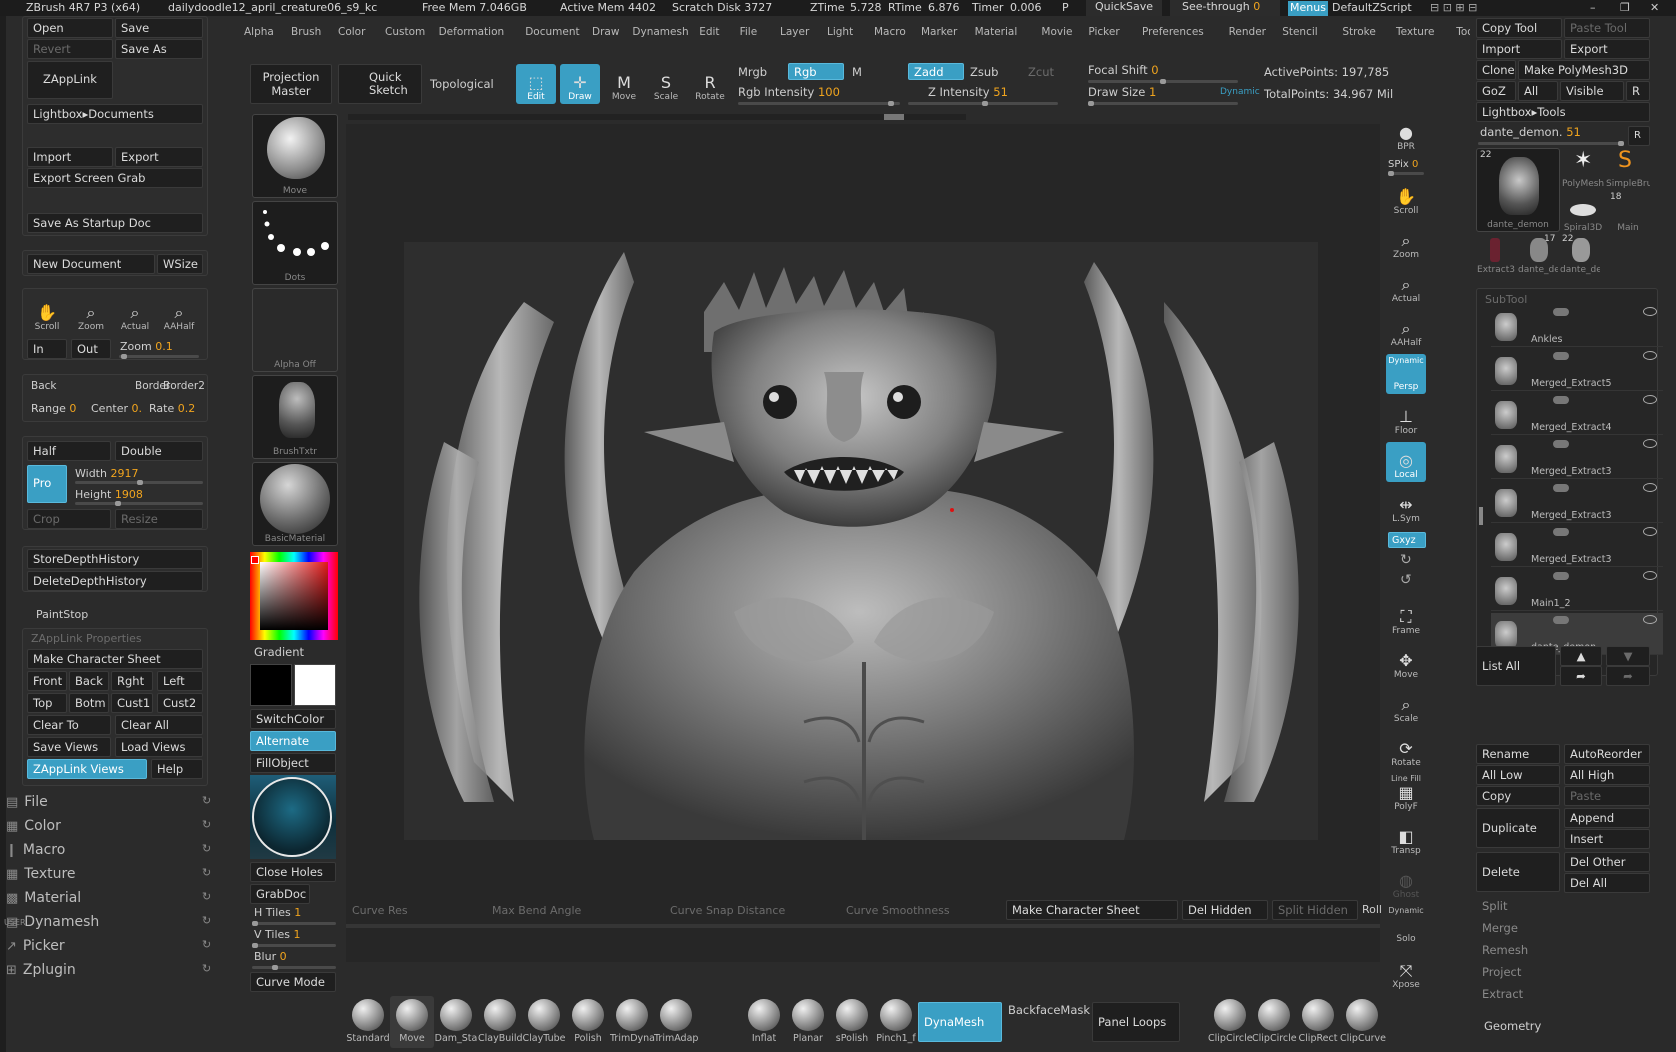 Image resolution: width=1676 pixels, height=1052 pixels. Describe the element at coordinates (1049, 1010) in the screenshot. I see `backface-mask-button: BackfaceMask` at that location.